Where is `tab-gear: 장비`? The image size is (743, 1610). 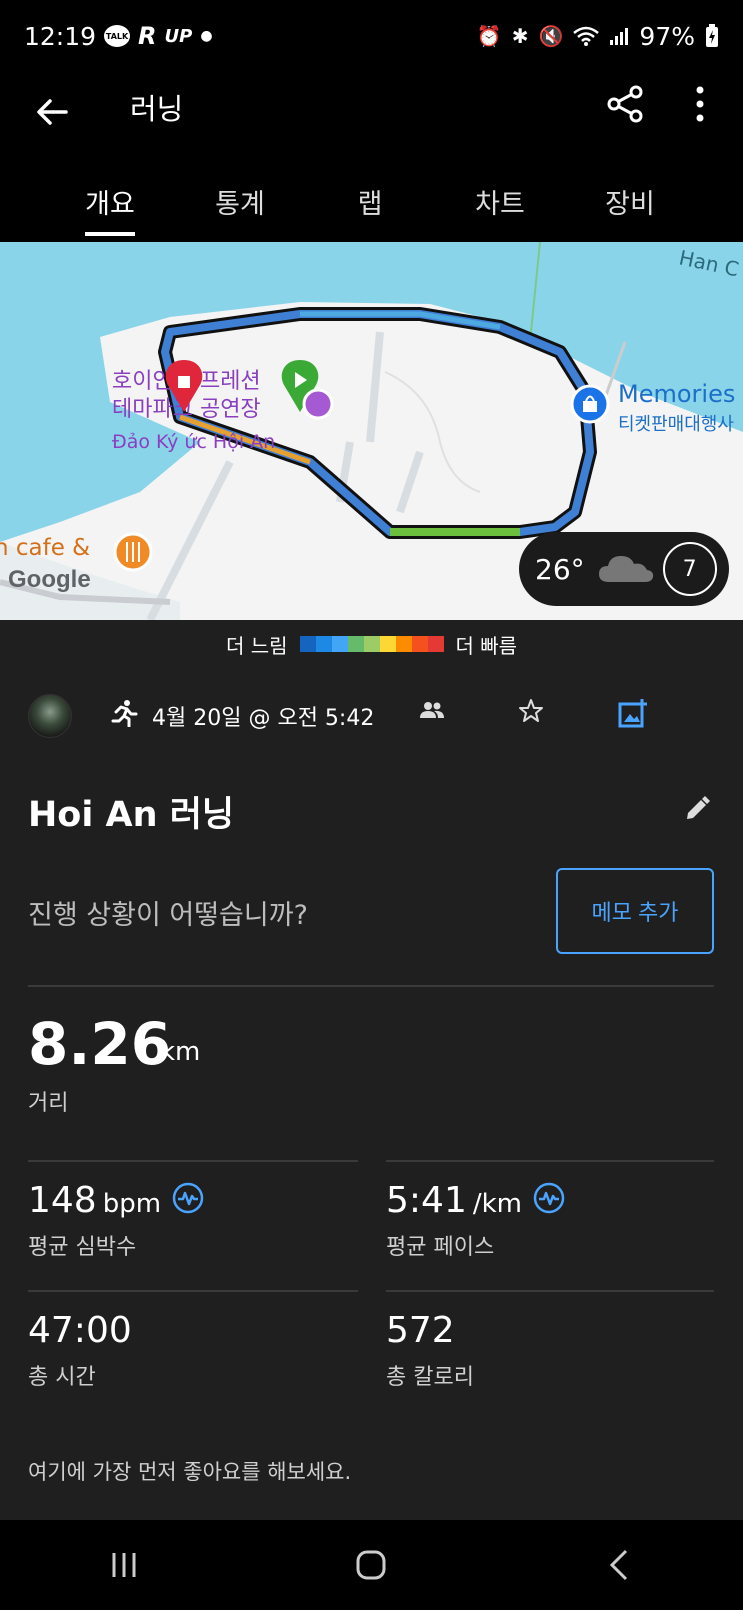
tab-gear: 장비 is located at coordinates (630, 206).